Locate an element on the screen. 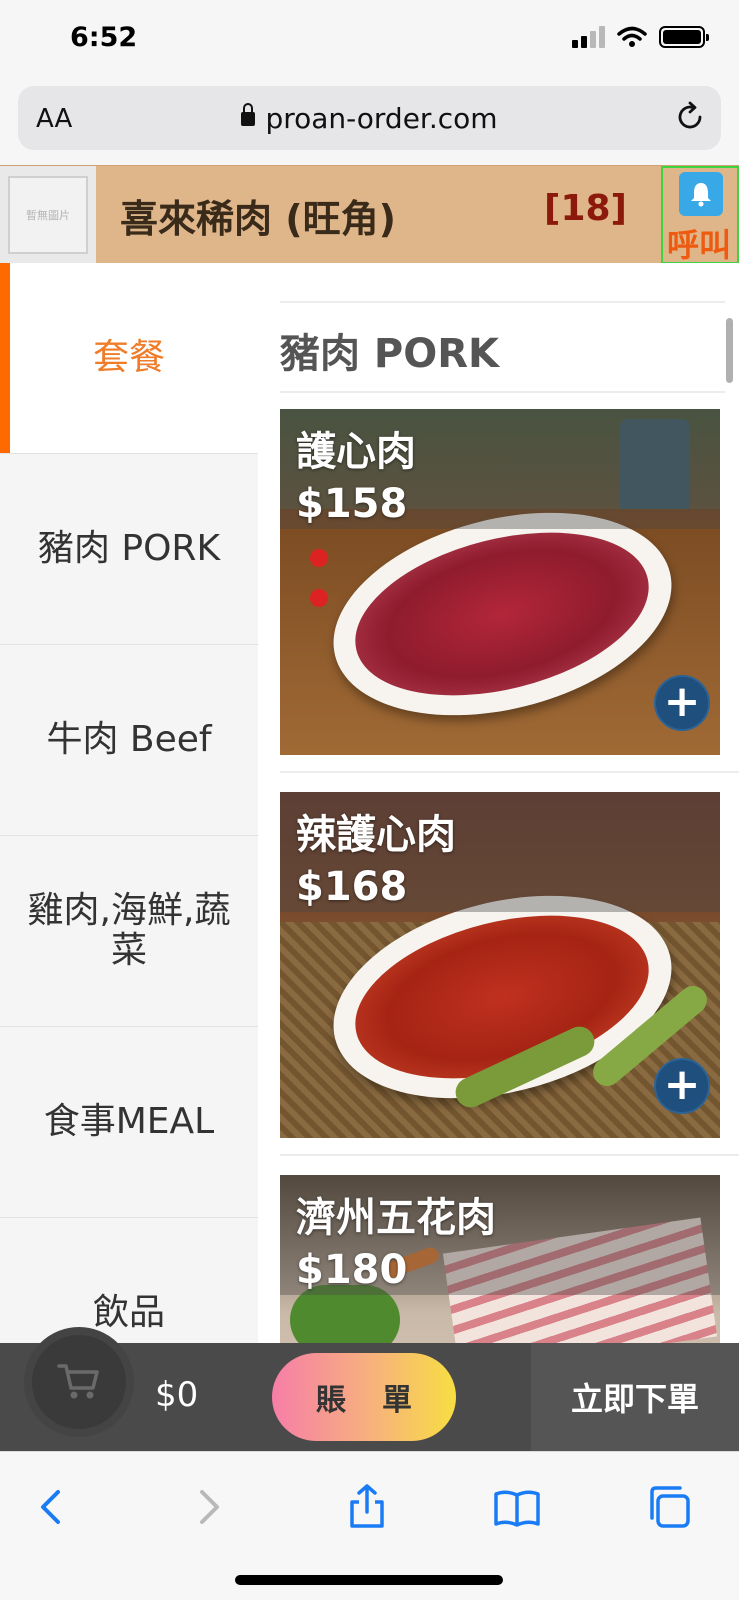 This screenshot has width=739, height=1600. product-name: 濟州五花肉 is located at coordinates (396, 1218).